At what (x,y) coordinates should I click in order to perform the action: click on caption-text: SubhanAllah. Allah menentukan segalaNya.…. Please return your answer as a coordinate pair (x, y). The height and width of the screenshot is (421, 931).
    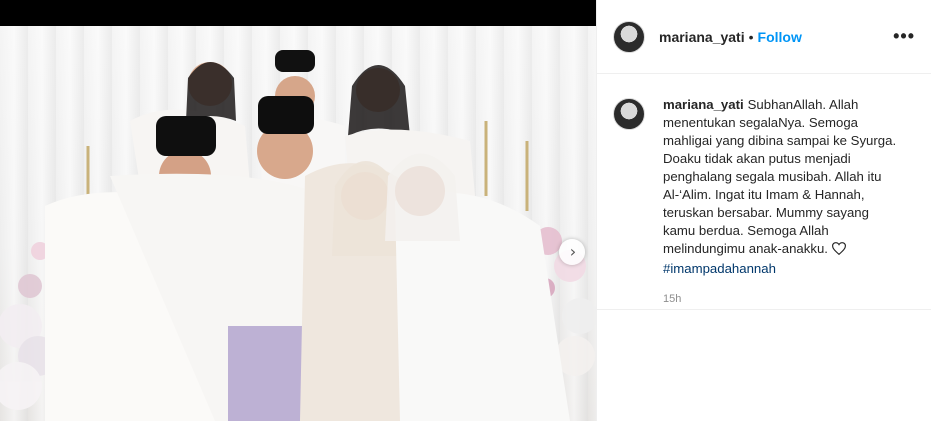
    Looking at the image, I should click on (780, 176).